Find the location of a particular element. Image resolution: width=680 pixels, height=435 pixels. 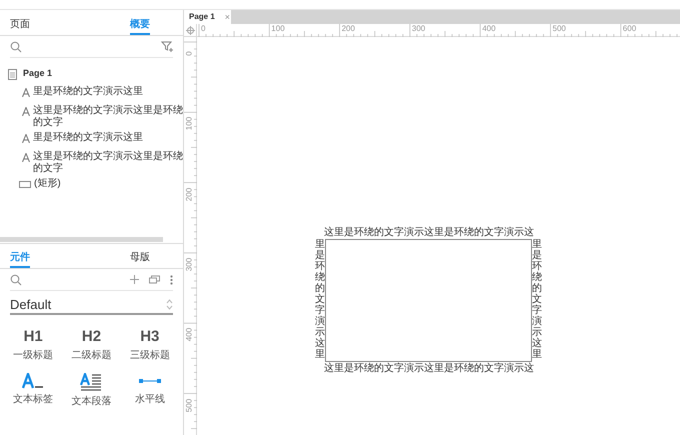

widget-label: 二级标题 is located at coordinates (91, 355).